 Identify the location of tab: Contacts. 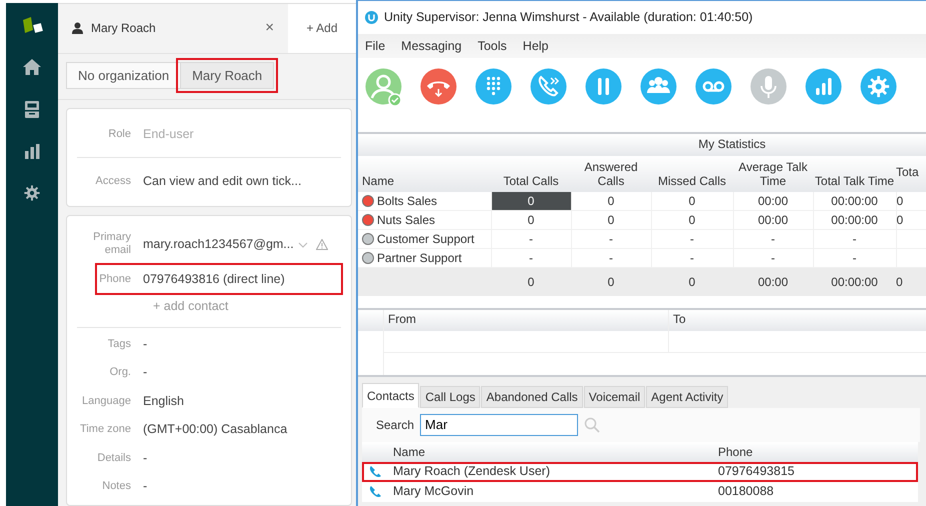
(391, 395).